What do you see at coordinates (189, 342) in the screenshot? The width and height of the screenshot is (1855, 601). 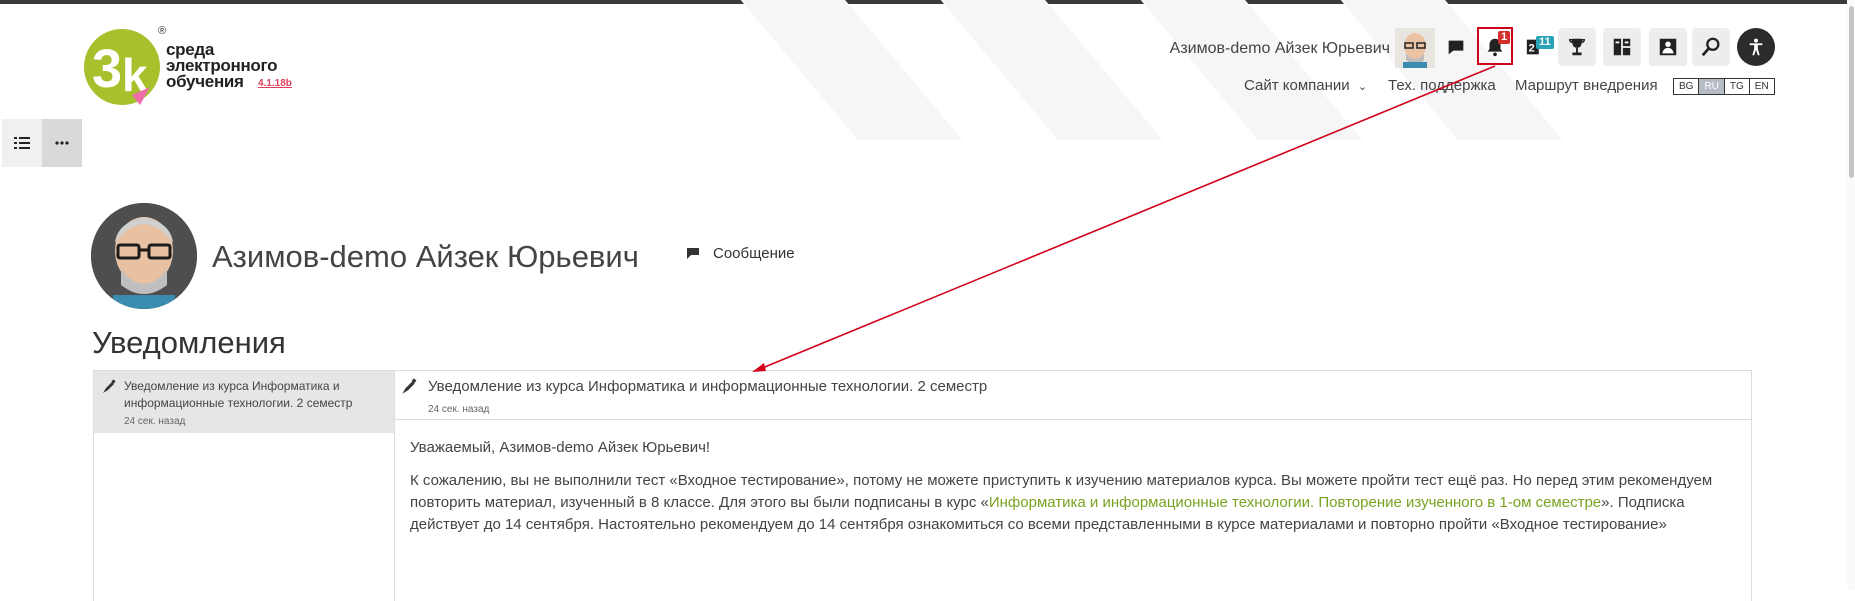 I see `page-title: Уведомления` at bounding box center [189, 342].